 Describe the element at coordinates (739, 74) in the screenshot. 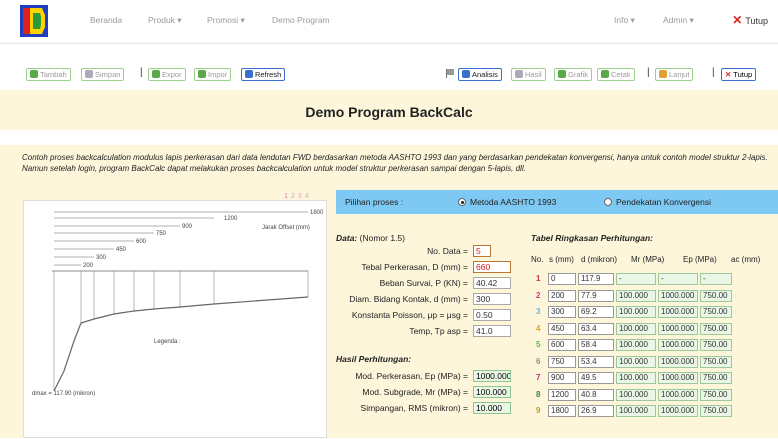

I see `tutup-button: ✕ Tutup` at that location.